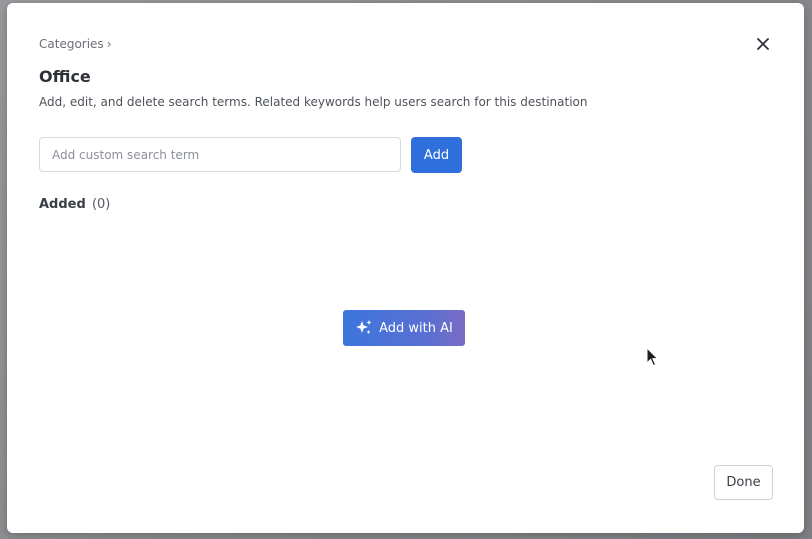 The width and height of the screenshot is (812, 539). What do you see at coordinates (652, 357) in the screenshot?
I see `mouse-pointer-icon` at bounding box center [652, 357].